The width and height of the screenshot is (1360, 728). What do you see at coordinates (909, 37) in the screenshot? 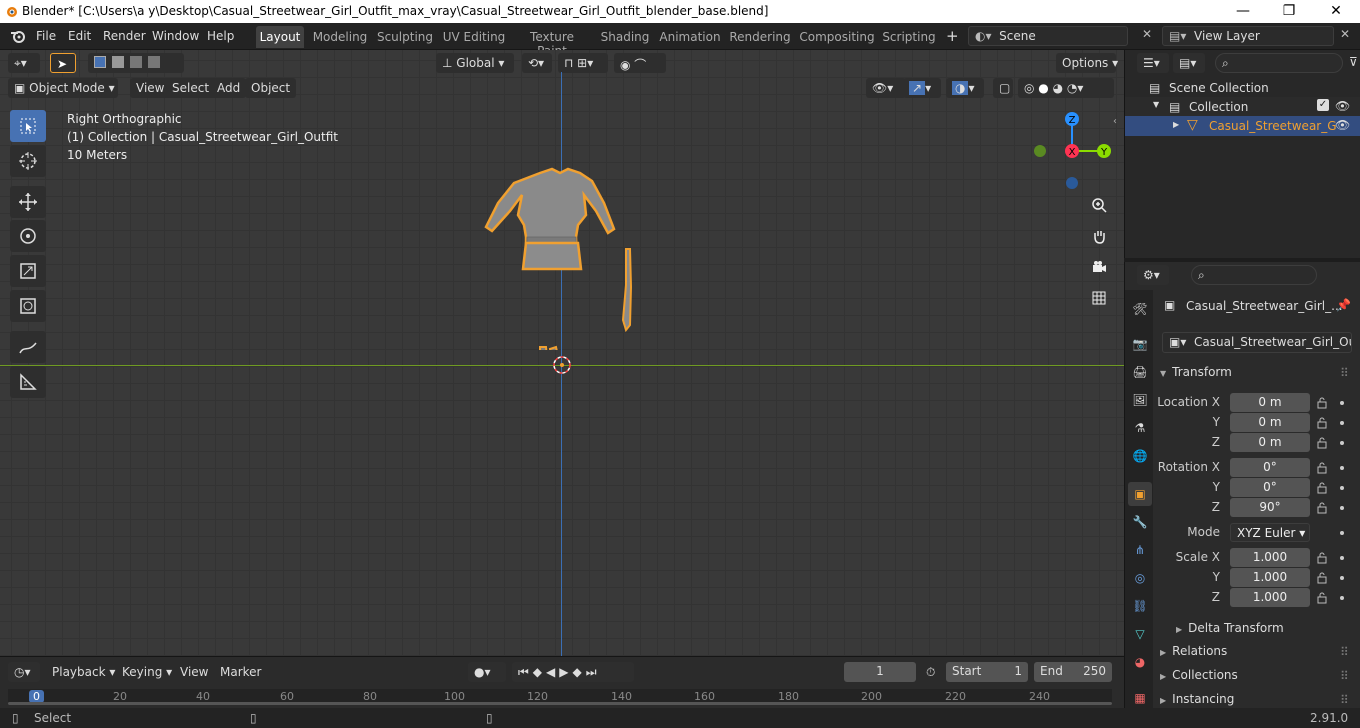
I see `tab-scripting: Scripting` at bounding box center [909, 37].